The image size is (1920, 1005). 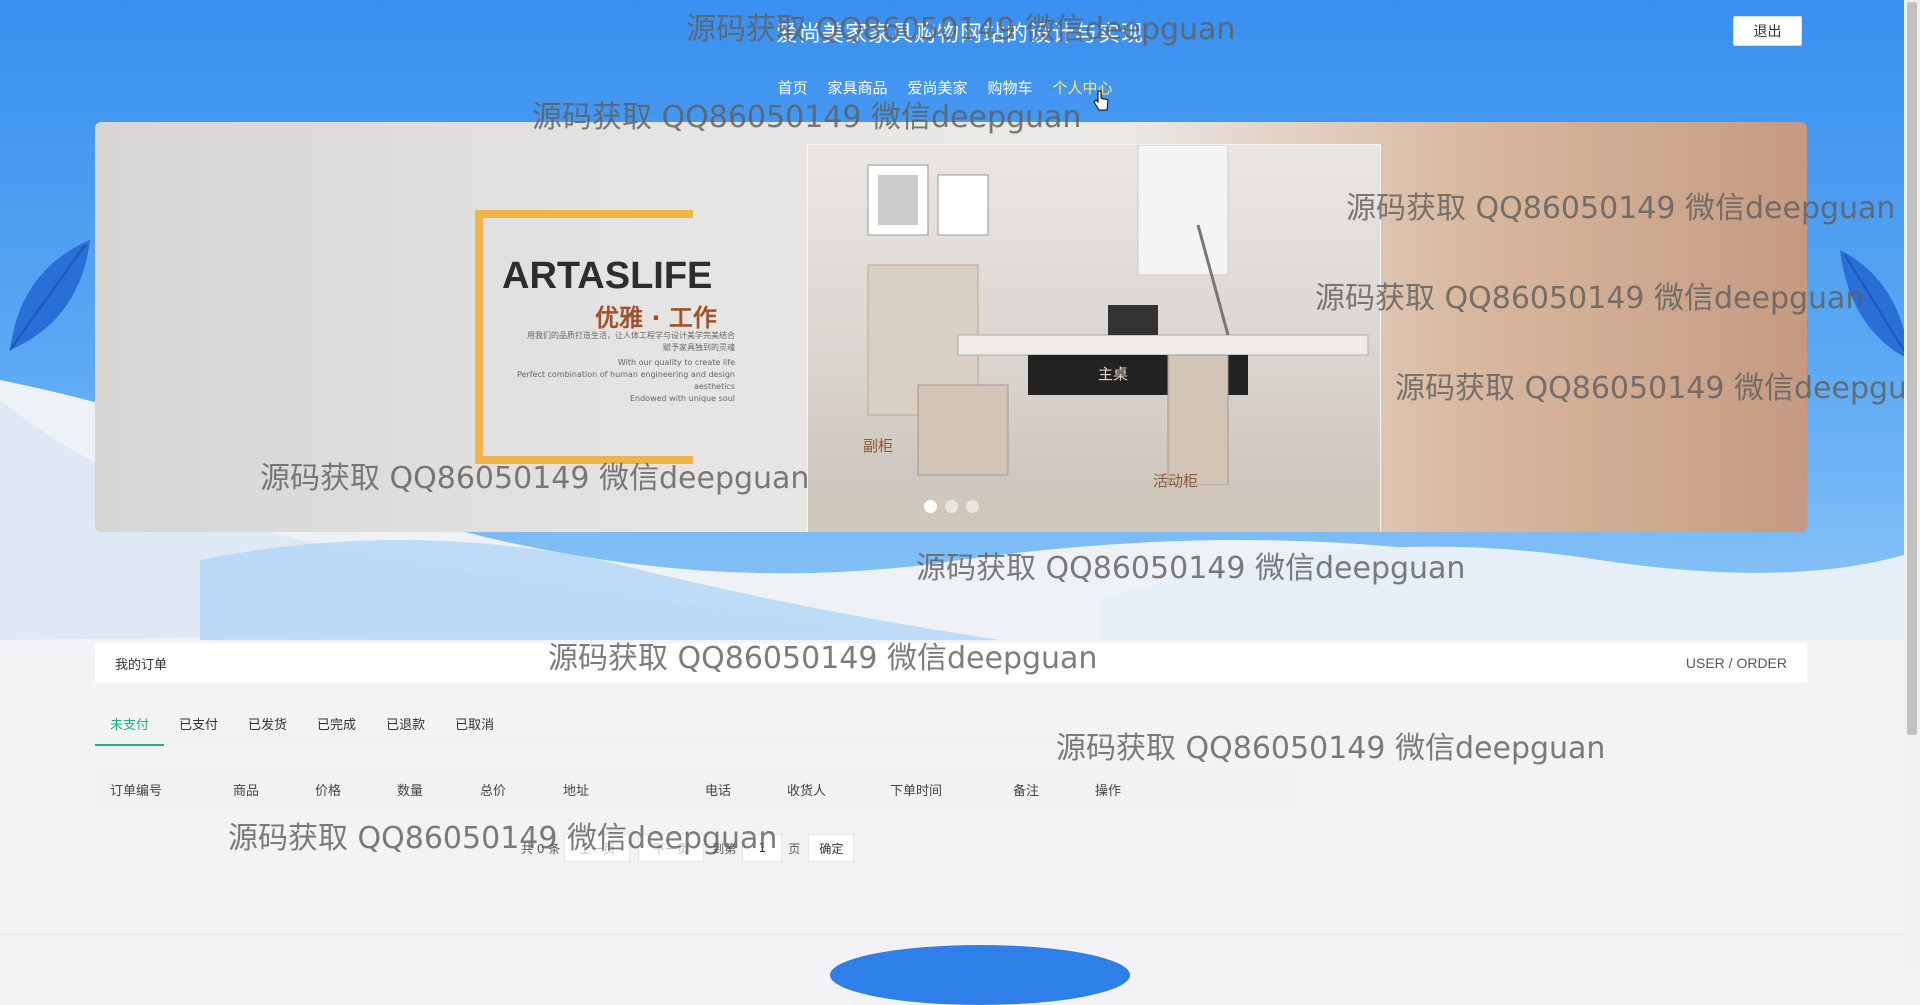 I want to click on tab-unpaid: 未支付, so click(x=130, y=725).